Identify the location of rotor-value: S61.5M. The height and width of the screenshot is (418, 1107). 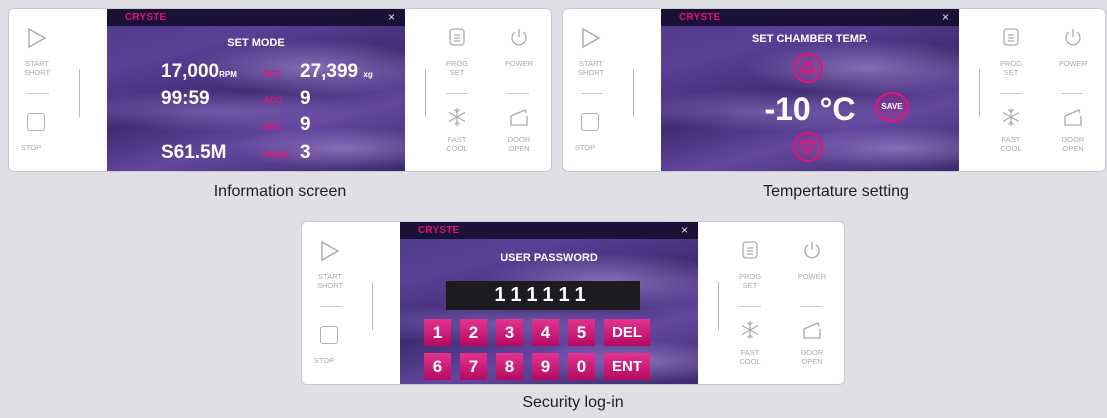
(193, 153).